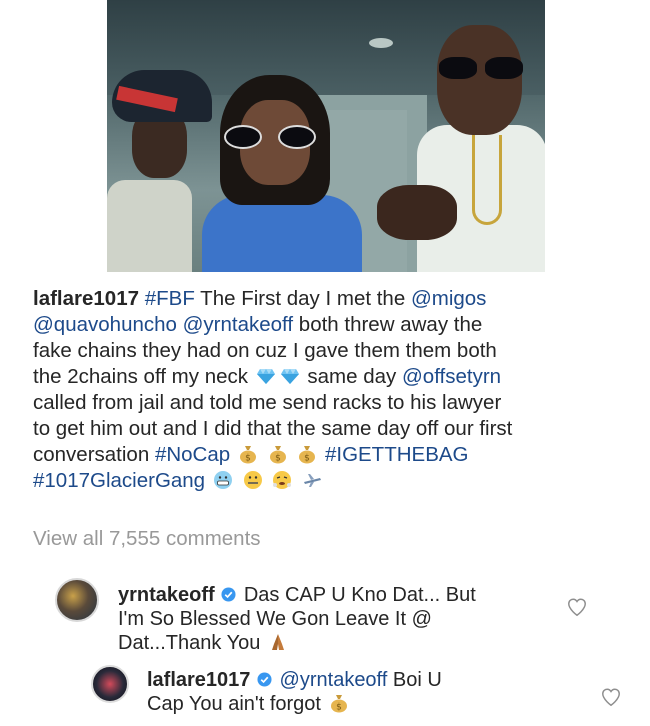 This screenshot has width=650, height=726. Describe the element at coordinates (397, 454) in the screenshot. I see `hashtag-igetthebag: #IGETTHEBAG` at that location.